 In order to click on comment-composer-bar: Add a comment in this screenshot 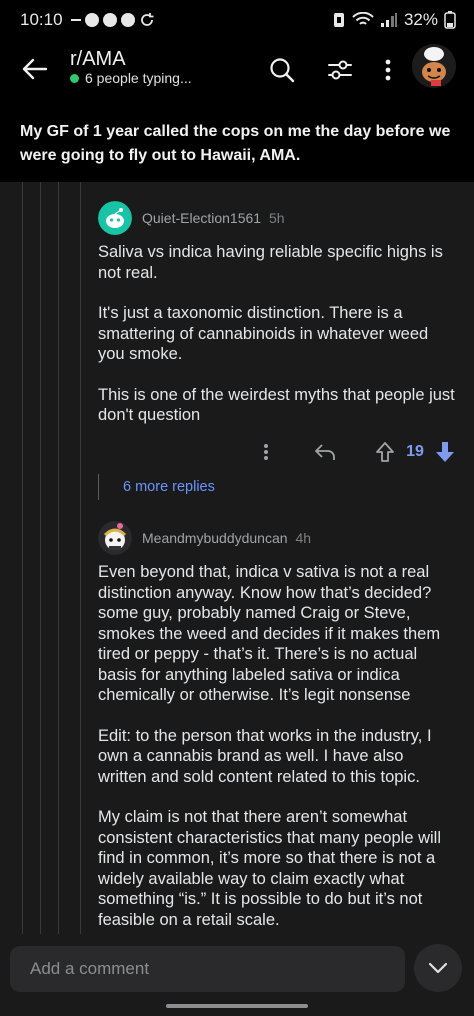, I will do `click(237, 975)`.